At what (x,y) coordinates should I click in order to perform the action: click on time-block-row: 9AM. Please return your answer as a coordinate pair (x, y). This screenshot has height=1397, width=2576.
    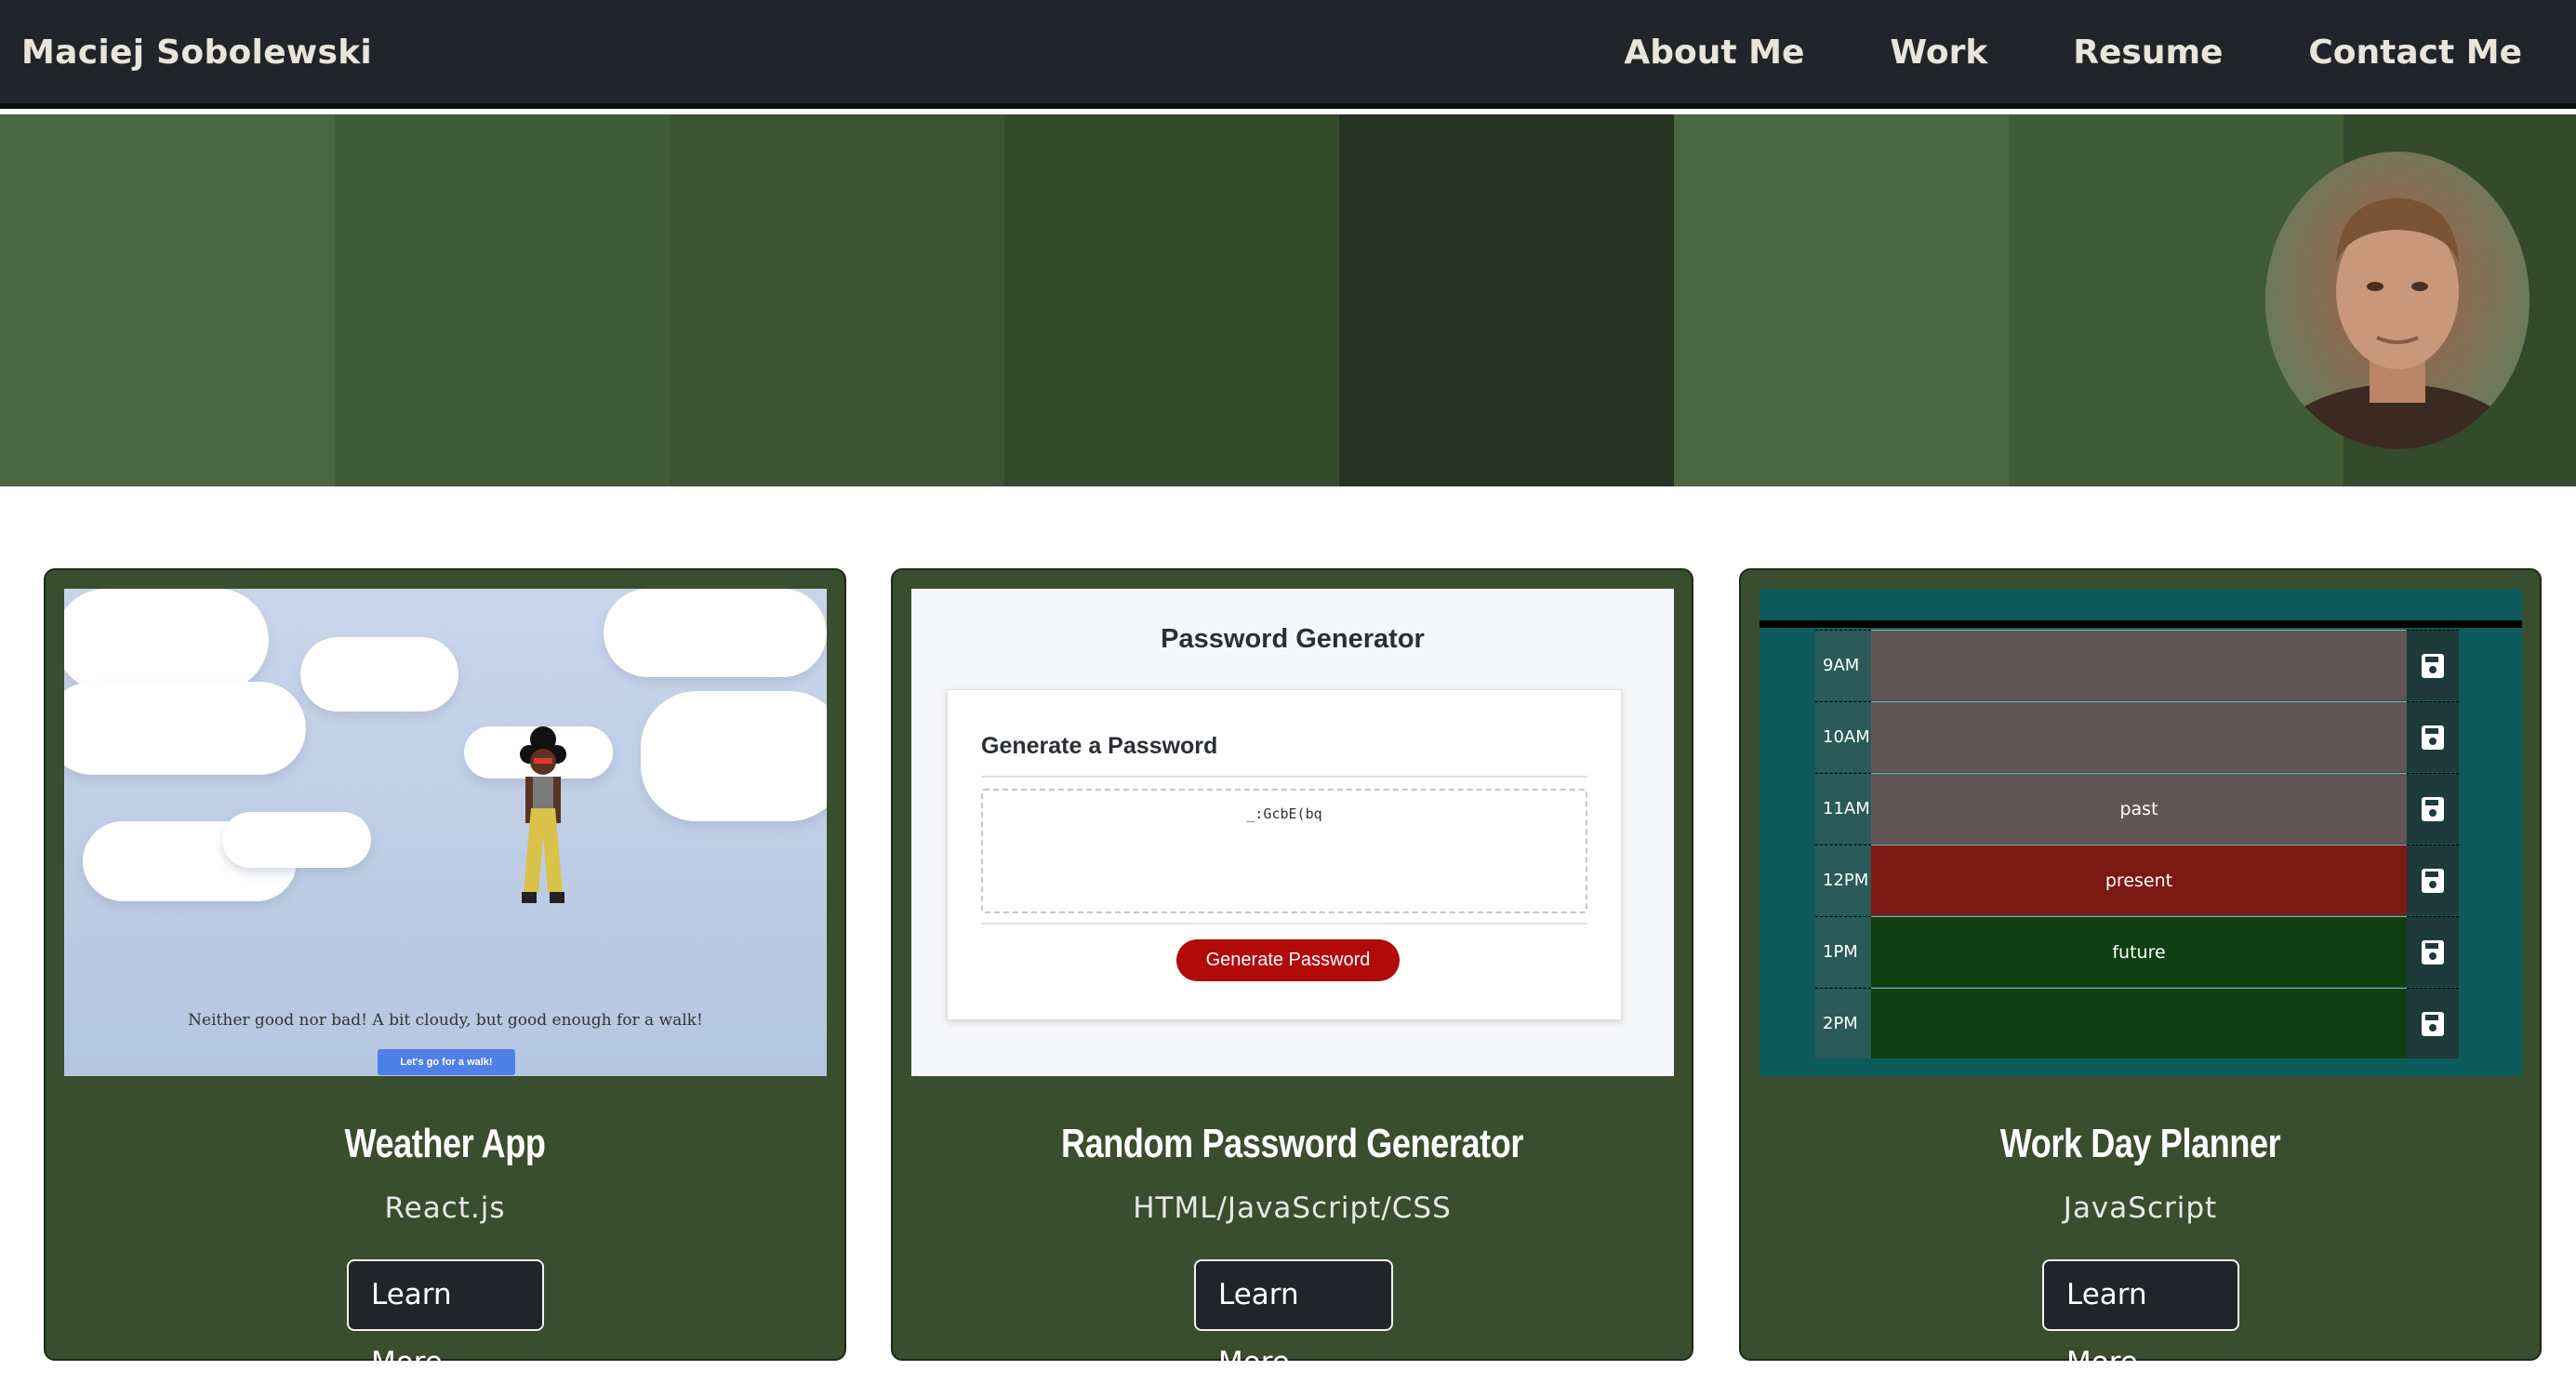
    Looking at the image, I should click on (2137, 665).